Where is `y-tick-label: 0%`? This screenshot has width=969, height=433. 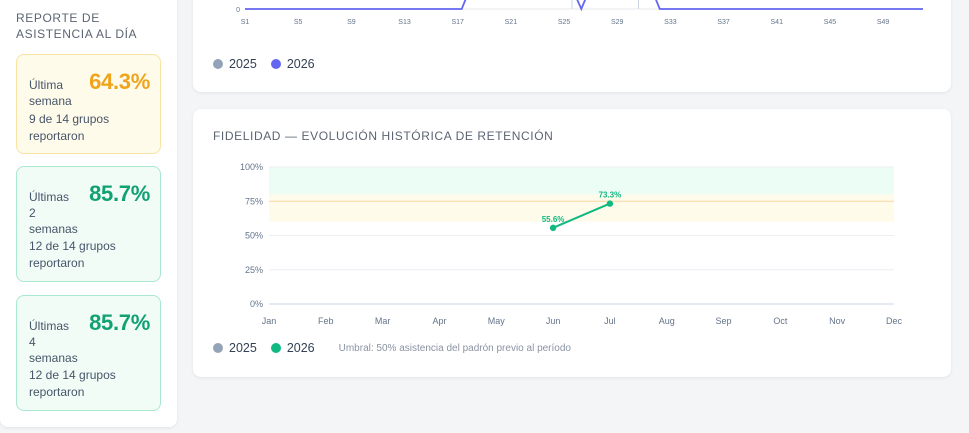 y-tick-label: 0% is located at coordinates (256, 304).